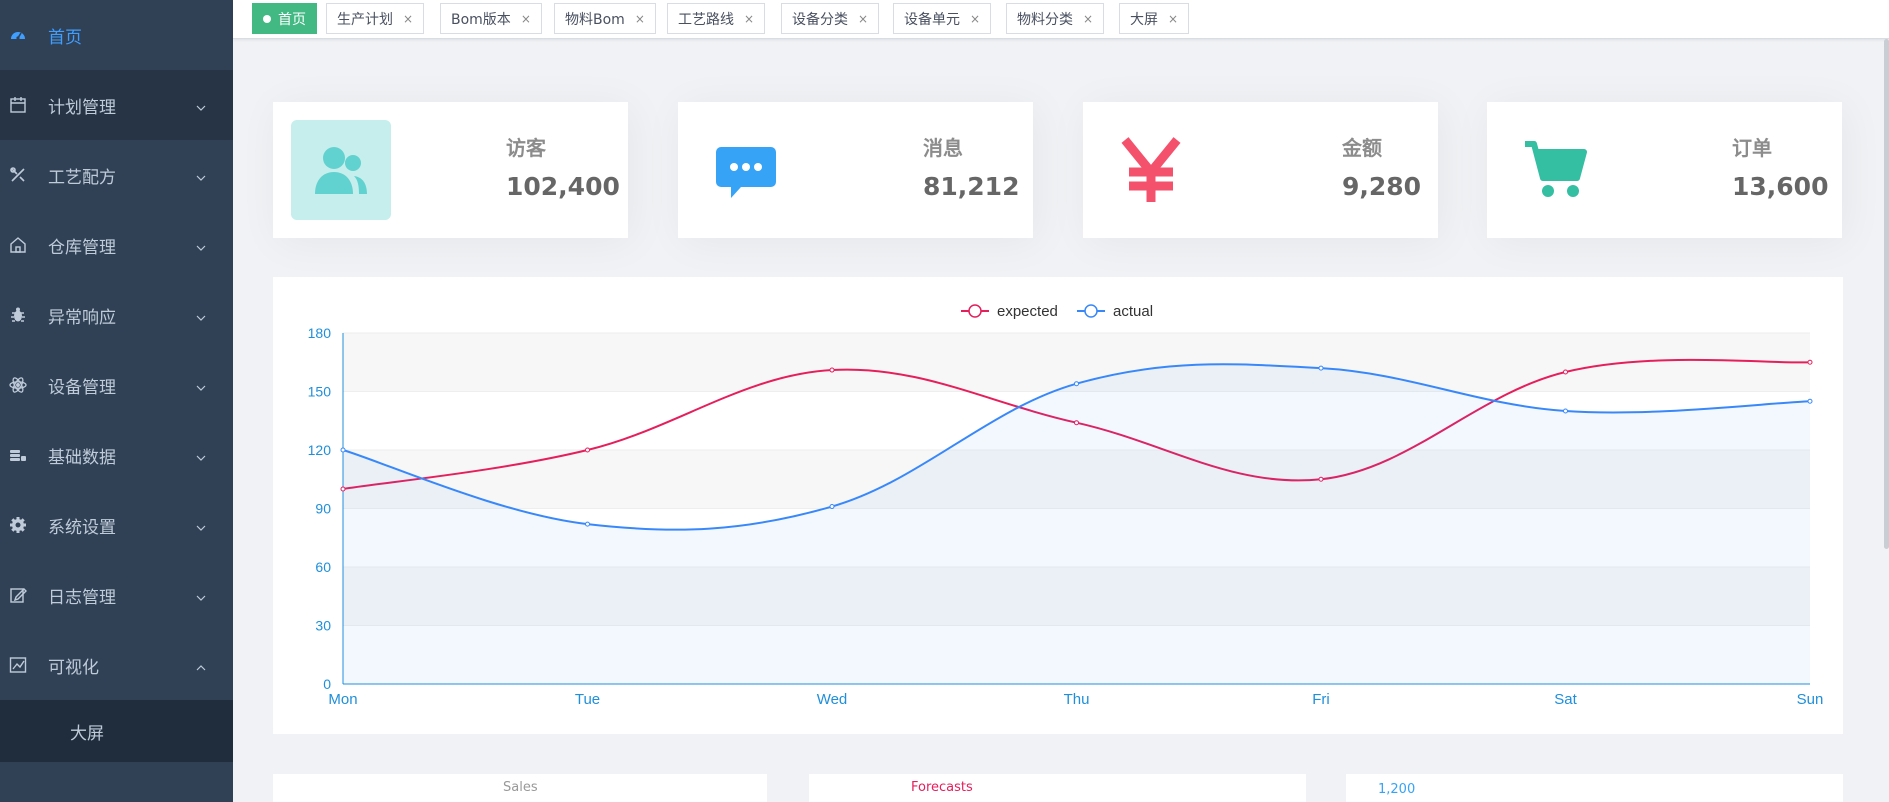 This screenshot has width=1889, height=802. What do you see at coordinates (520, 788) in the screenshot?
I see `mini-panel-sales: Sales` at bounding box center [520, 788].